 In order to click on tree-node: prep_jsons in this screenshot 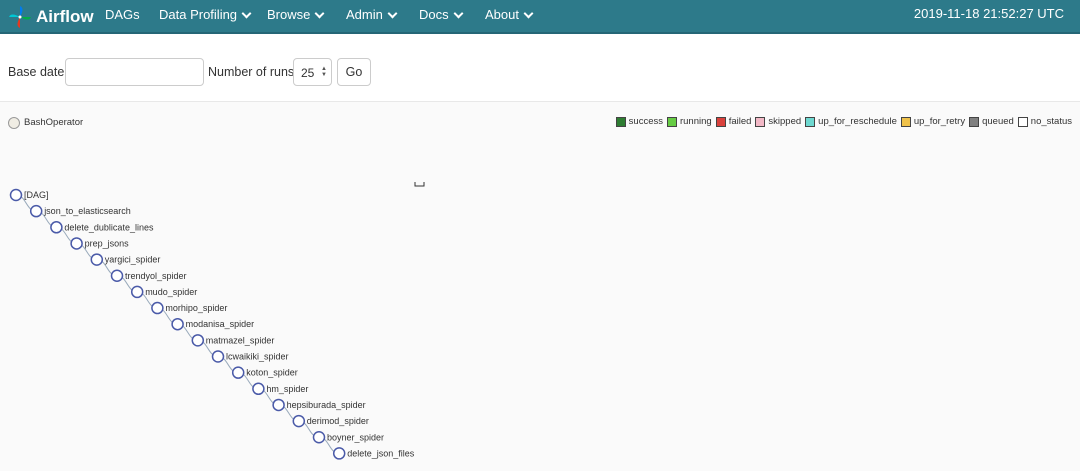, I will do `click(100, 243)`.